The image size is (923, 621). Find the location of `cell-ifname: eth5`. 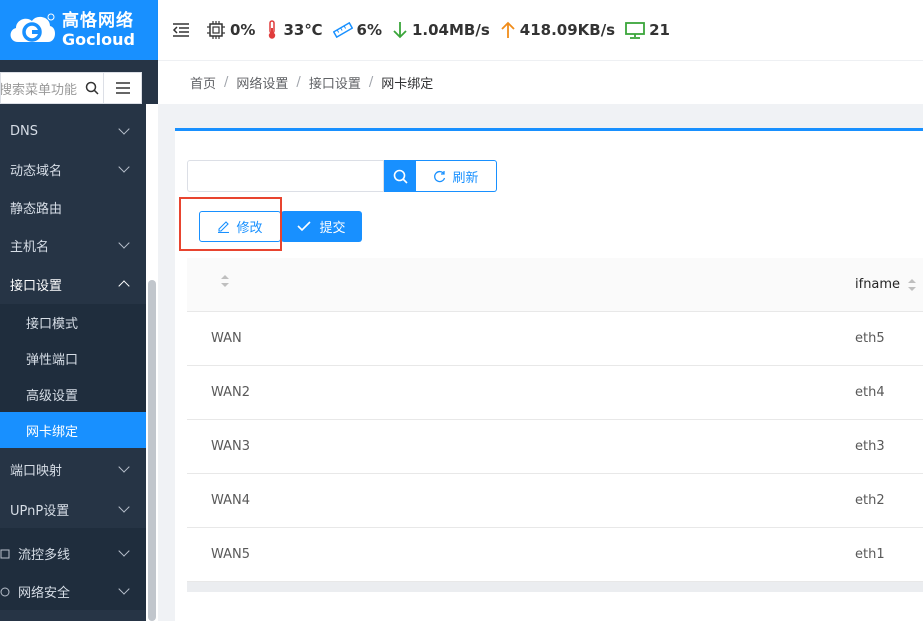

cell-ifname: eth5 is located at coordinates (870, 338).